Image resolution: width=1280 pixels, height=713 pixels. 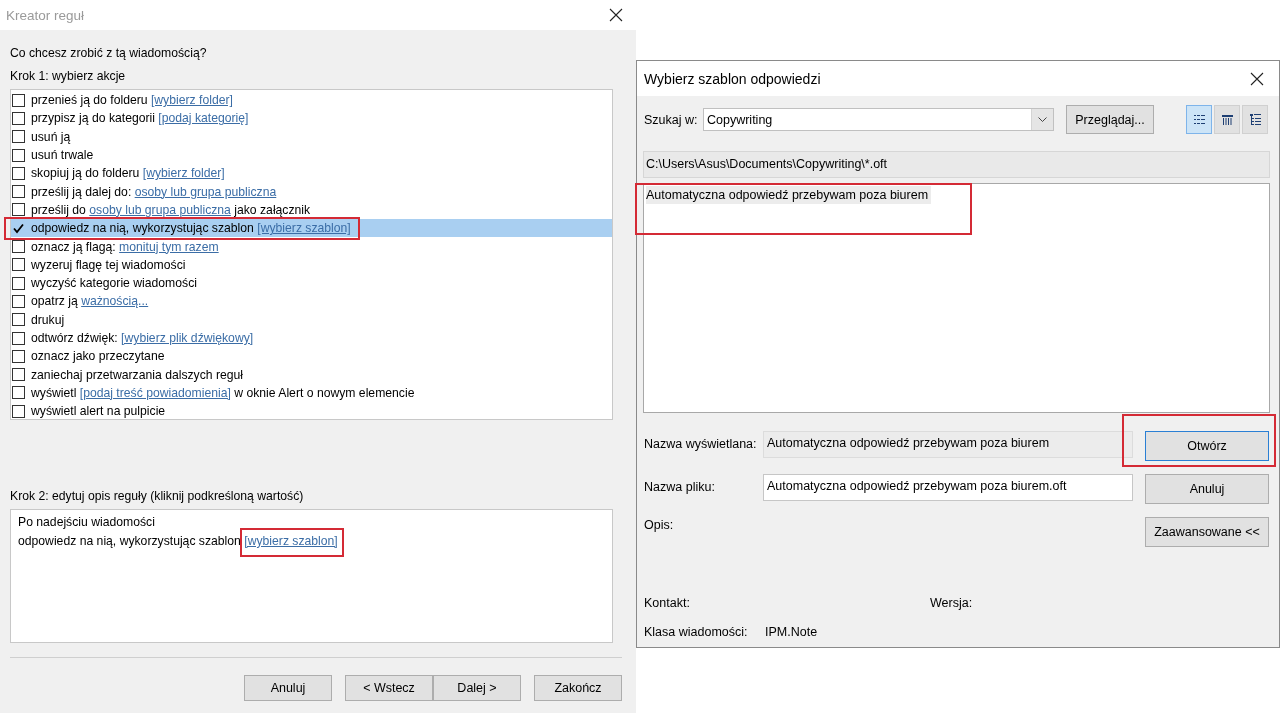 What do you see at coordinates (128, 174) in the screenshot?
I see `action-label: skopiuj ją do folderu [wybierz folder]` at bounding box center [128, 174].